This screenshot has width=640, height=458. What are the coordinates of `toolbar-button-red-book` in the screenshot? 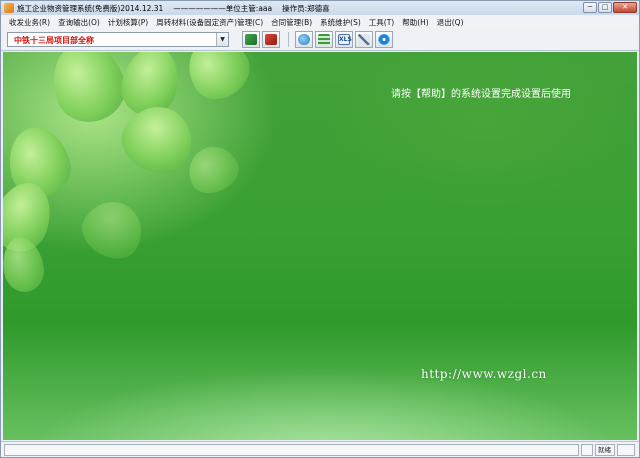 It's located at (271, 39).